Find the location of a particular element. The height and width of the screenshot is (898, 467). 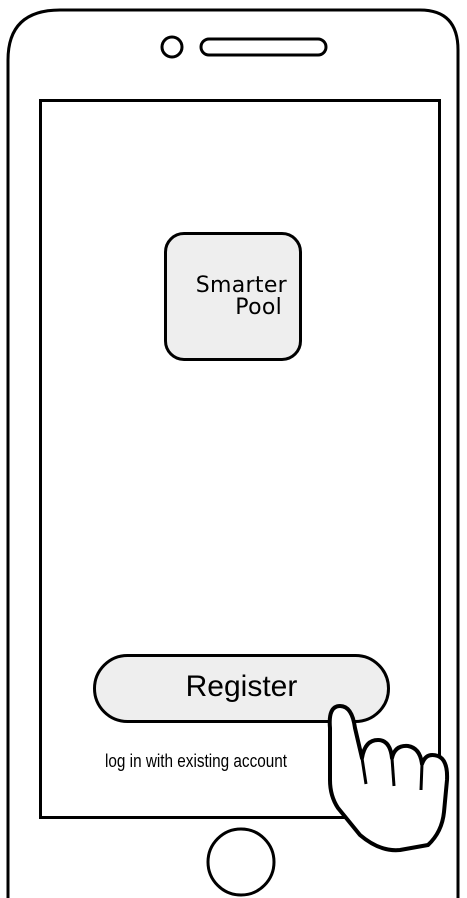

home-button-icon is located at coordinates (241, 862).